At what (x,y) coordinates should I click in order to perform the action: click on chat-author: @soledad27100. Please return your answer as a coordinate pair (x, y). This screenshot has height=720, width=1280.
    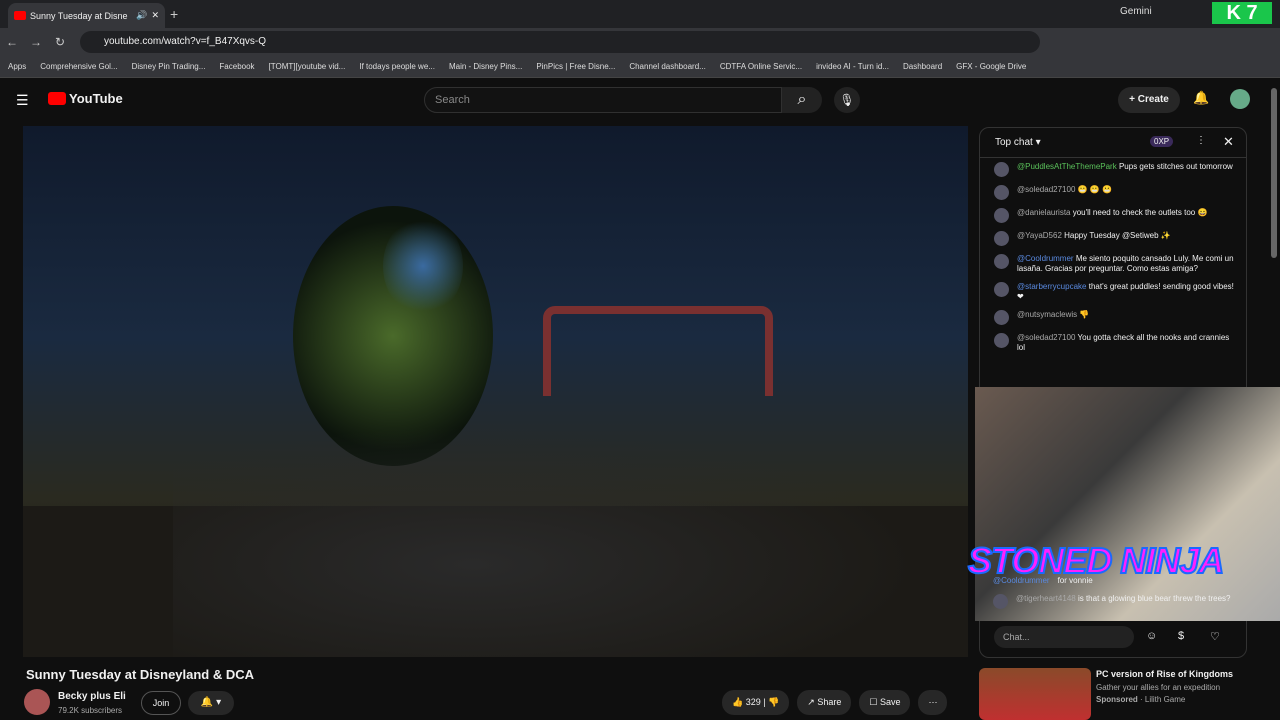
    Looking at the image, I should click on (1046, 189).